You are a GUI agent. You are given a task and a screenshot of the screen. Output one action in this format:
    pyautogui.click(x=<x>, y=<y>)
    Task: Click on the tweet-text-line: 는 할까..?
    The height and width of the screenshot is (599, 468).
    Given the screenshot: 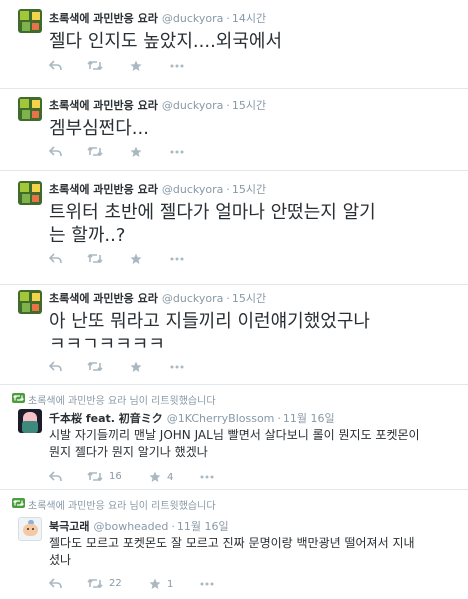 What is the action you would take?
    pyautogui.click(x=87, y=235)
    